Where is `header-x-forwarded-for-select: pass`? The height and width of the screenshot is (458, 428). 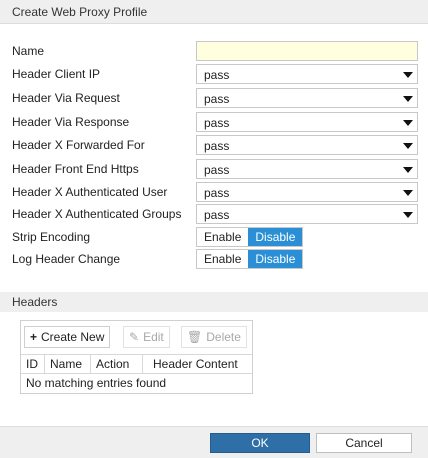 header-x-forwarded-for-select: pass is located at coordinates (307, 145).